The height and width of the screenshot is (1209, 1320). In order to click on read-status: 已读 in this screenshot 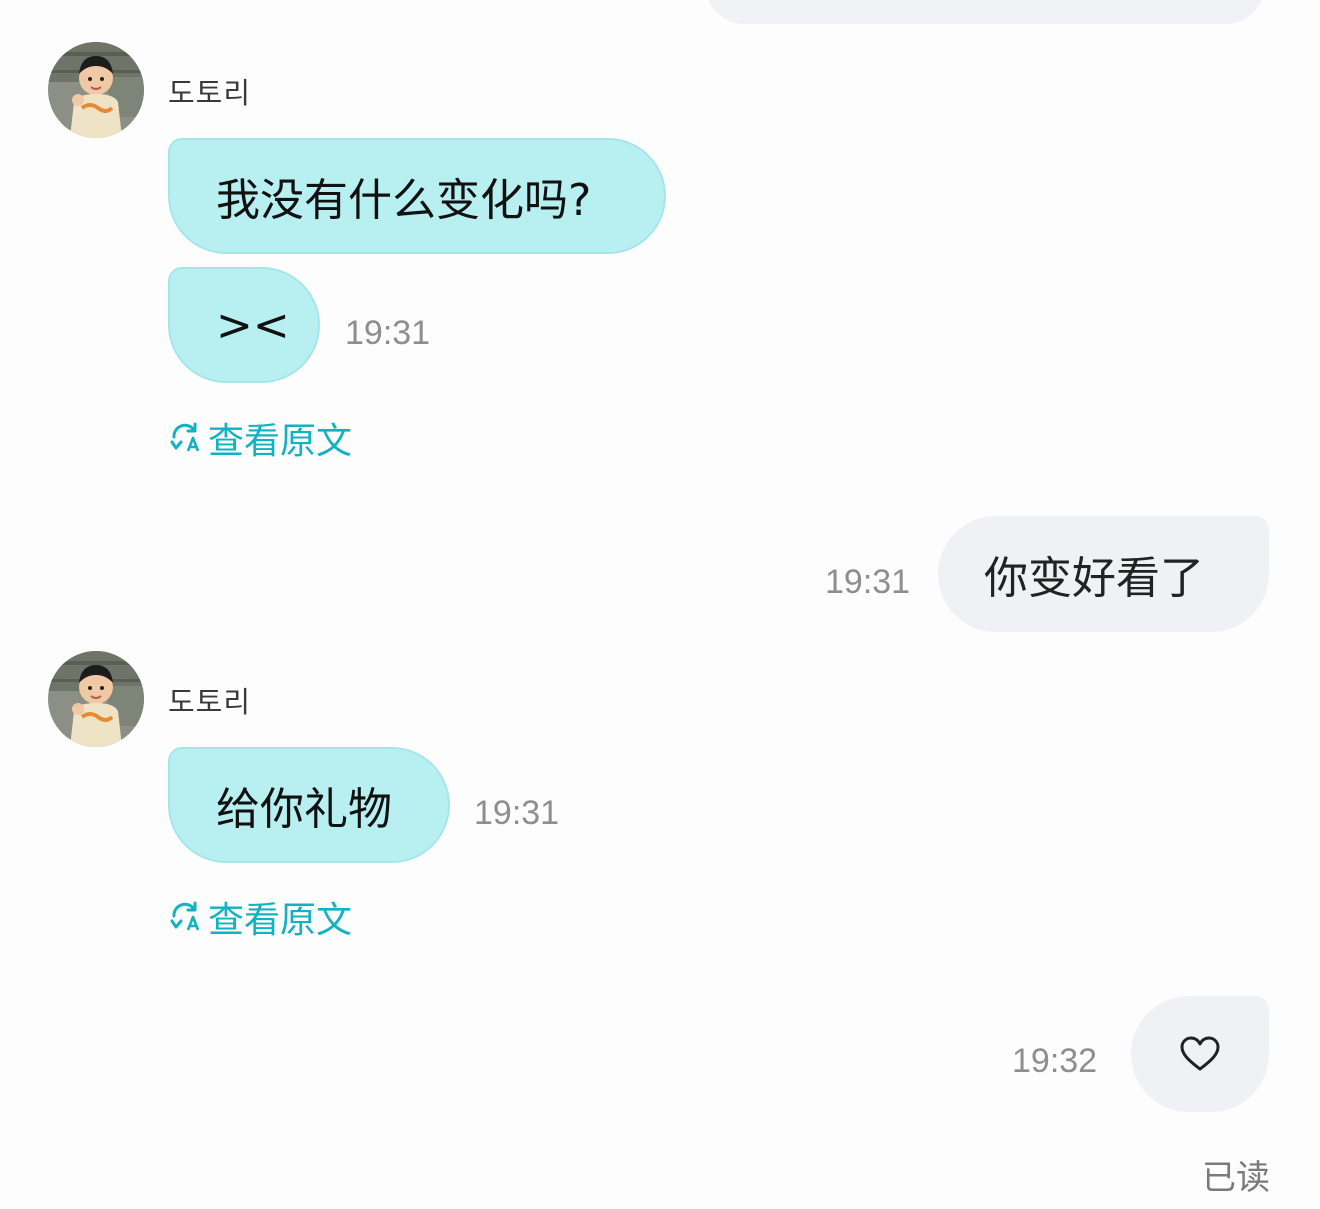, I will do `click(1236, 1178)`.